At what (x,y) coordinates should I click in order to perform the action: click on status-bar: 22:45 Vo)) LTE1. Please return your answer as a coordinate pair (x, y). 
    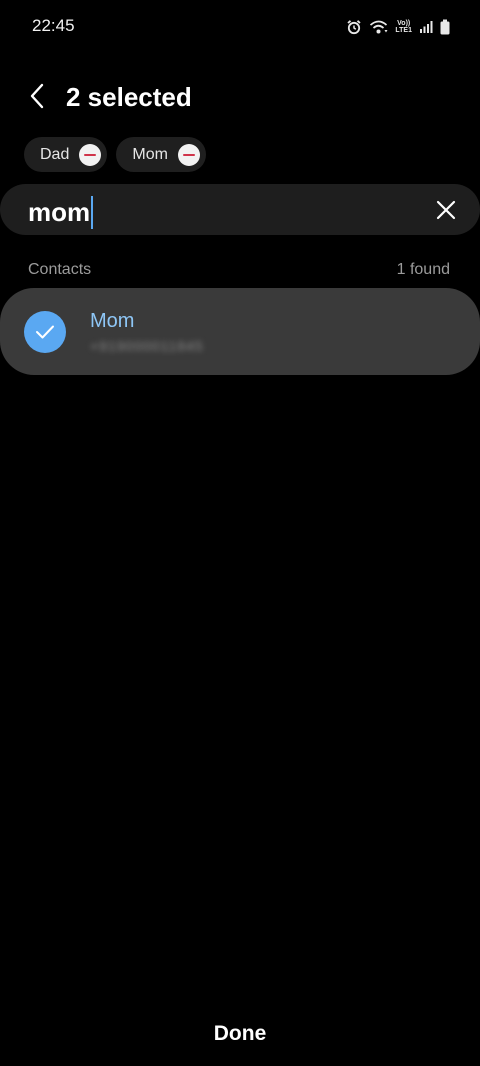
    Looking at the image, I should click on (240, 26).